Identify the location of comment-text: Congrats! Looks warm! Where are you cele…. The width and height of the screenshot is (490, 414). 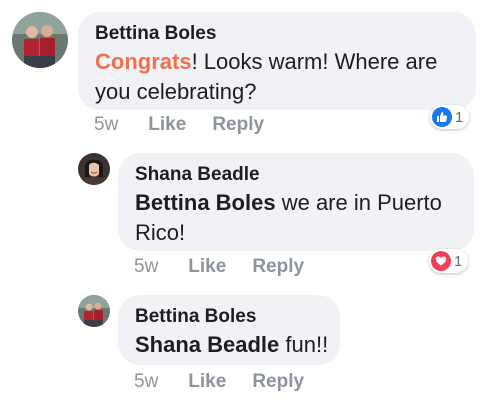
(277, 77).